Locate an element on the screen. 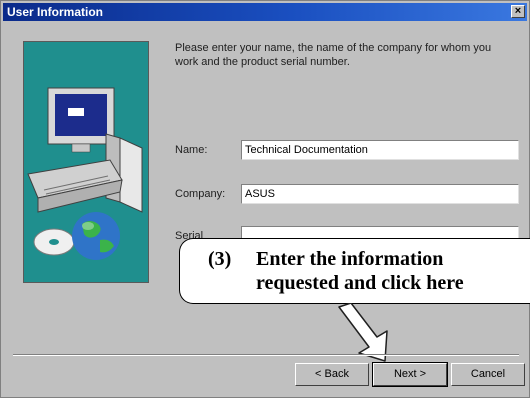  name-field: Technical Documentation is located at coordinates (380, 150).